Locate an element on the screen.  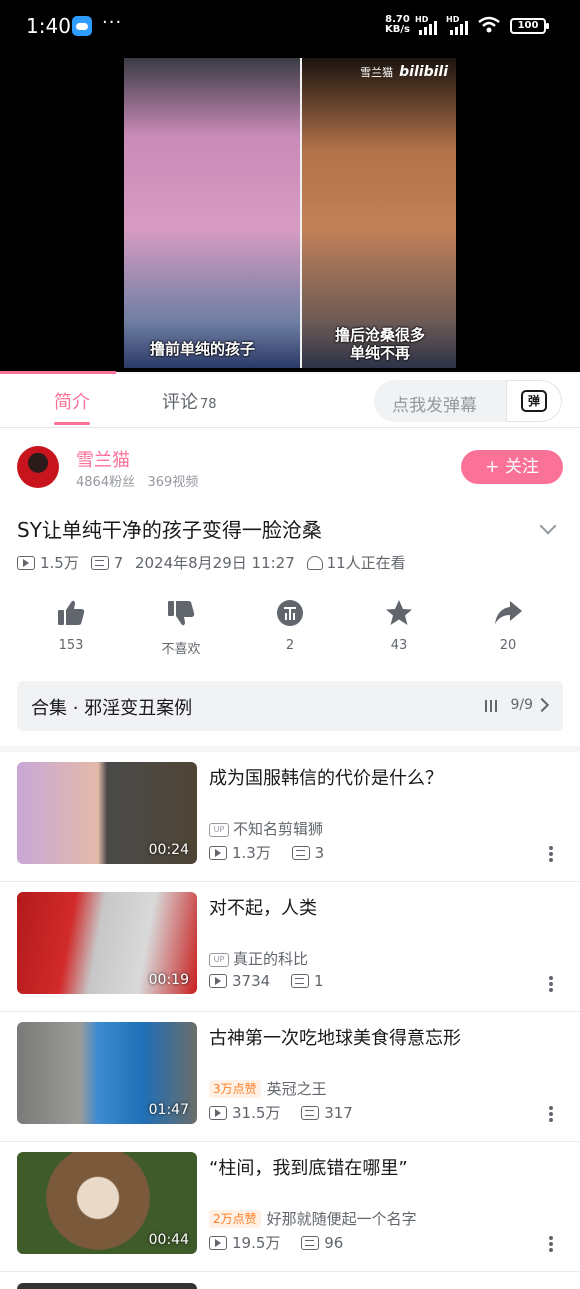
item-title: 成为国服韩信的代价是什么？ is located at coordinates (379, 777).